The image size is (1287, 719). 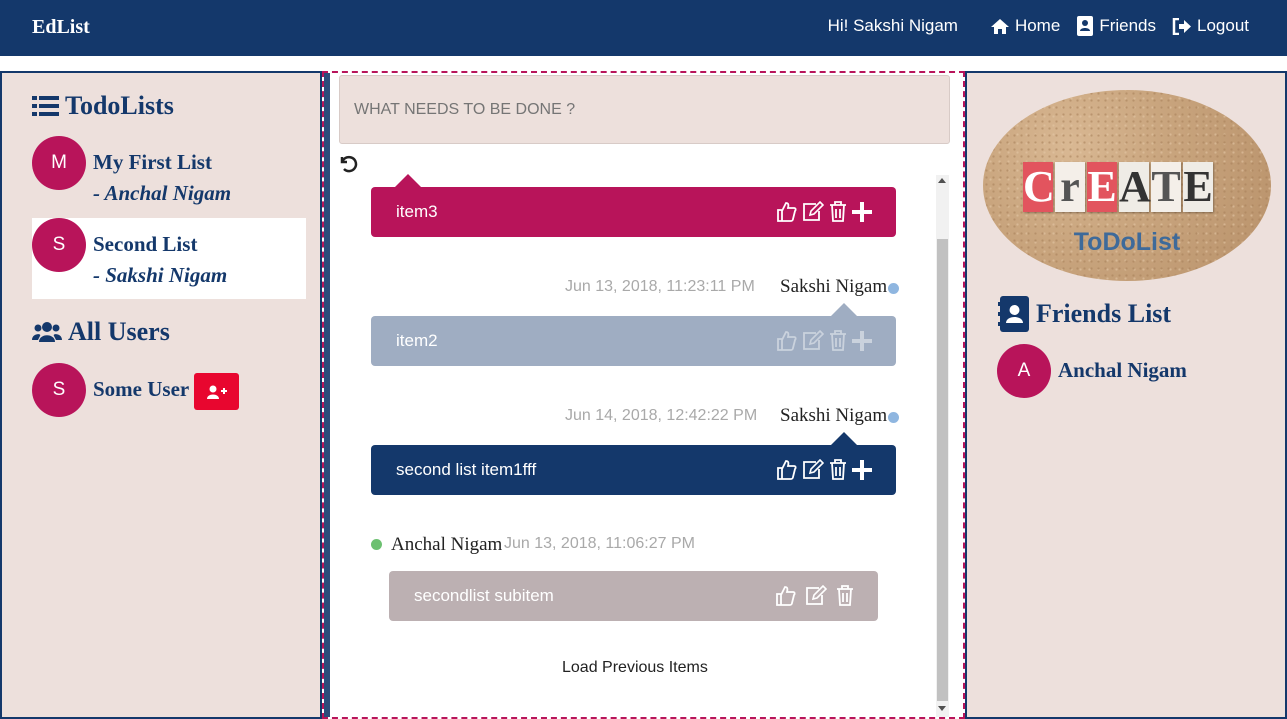 What do you see at coordinates (635, 668) in the screenshot?
I see `load-previous-button: Load Previous Items` at bounding box center [635, 668].